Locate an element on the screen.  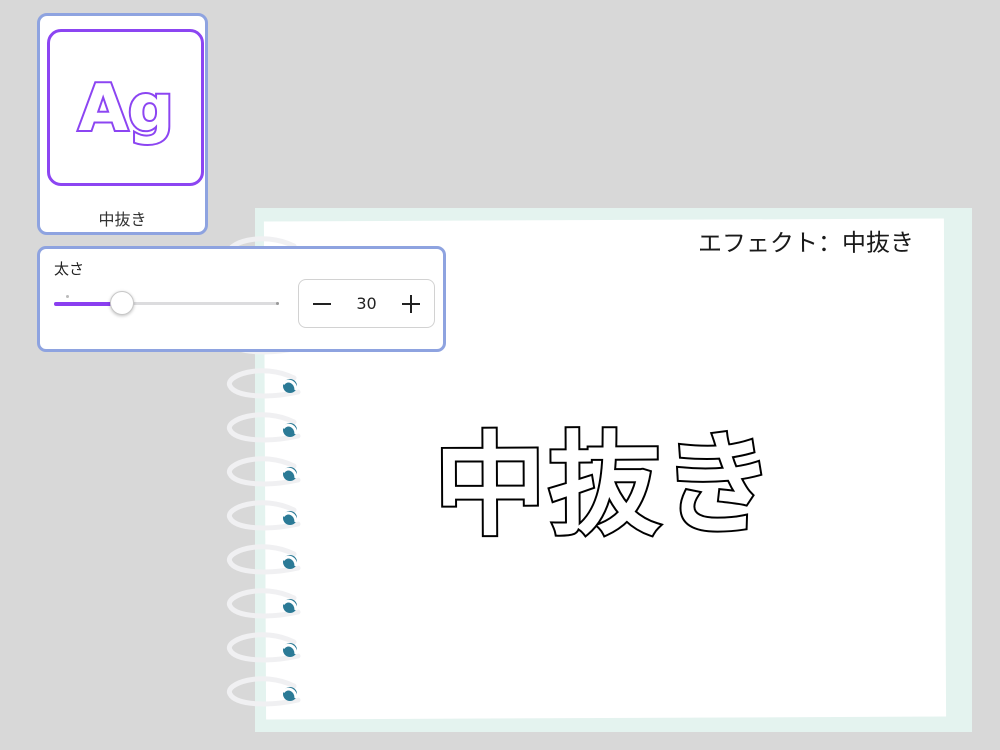
plus-icon is located at coordinates (410, 303).